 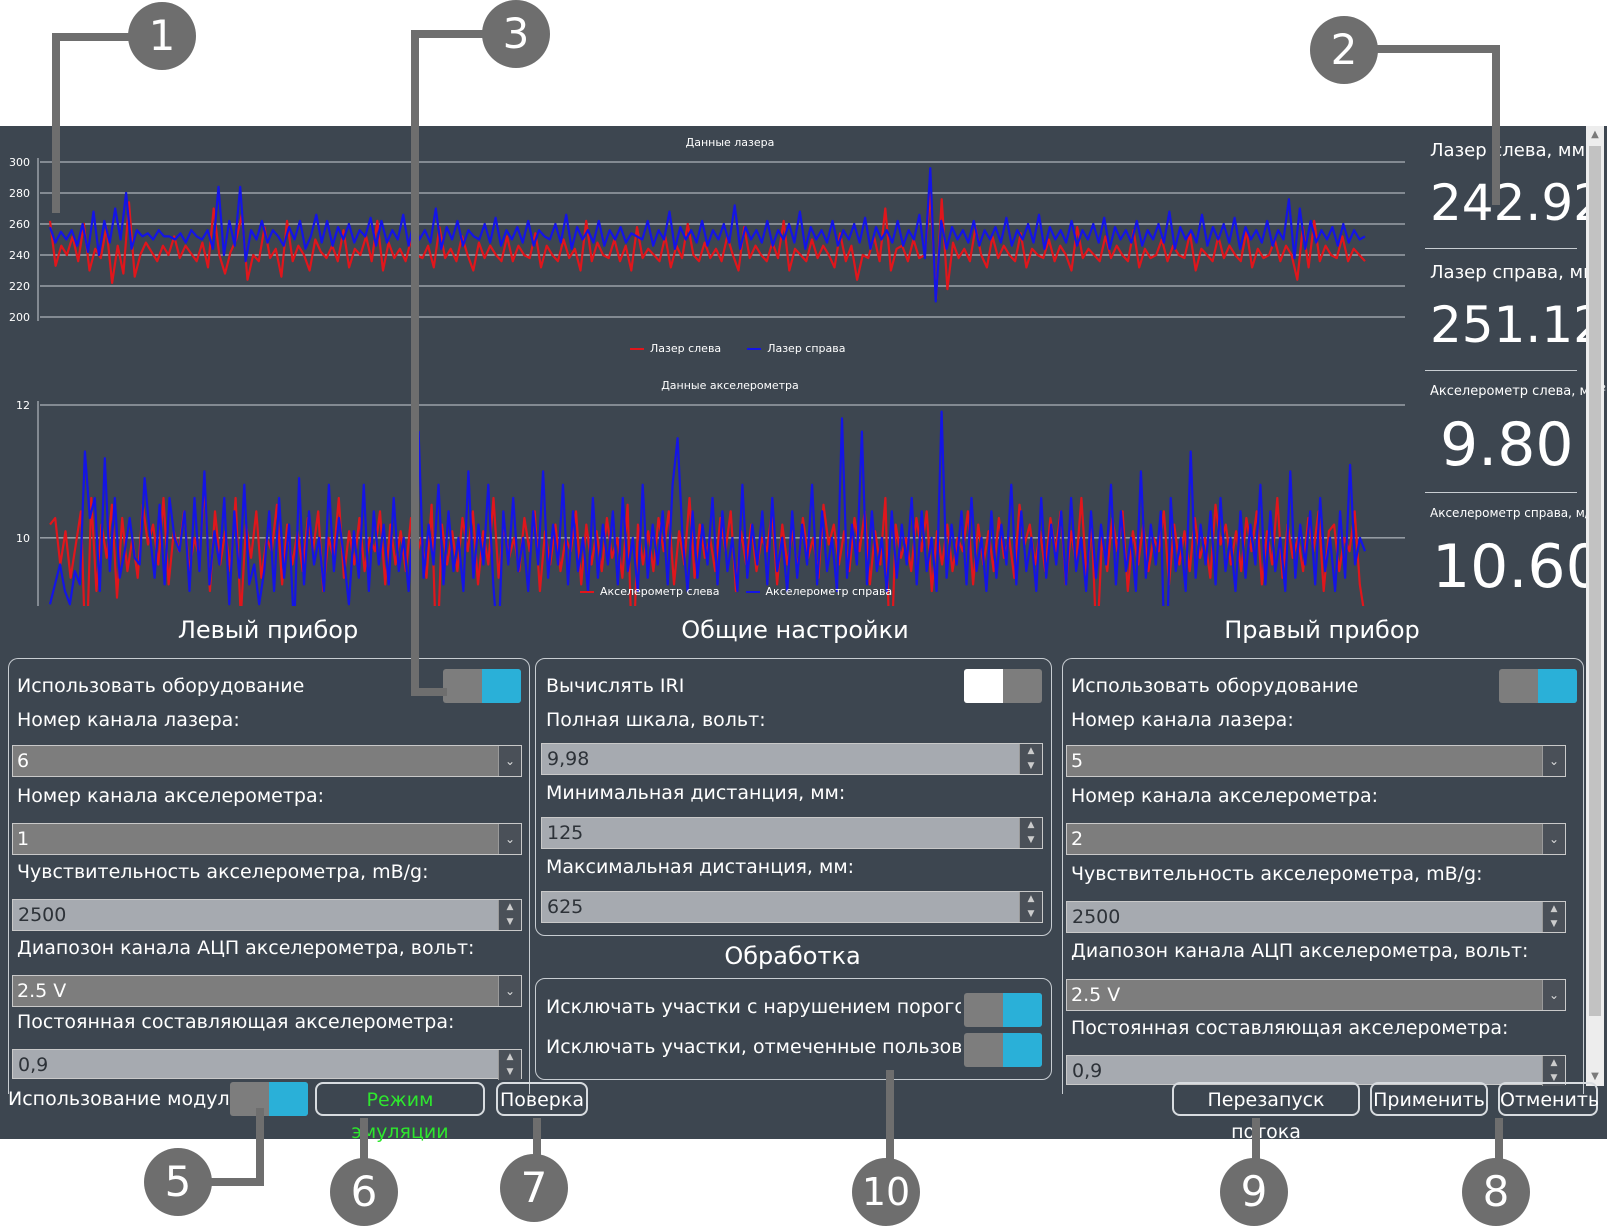 I want to click on left-sensitivity-label: Чувствительность акселерометра, mB/g:, so click(x=223, y=872).